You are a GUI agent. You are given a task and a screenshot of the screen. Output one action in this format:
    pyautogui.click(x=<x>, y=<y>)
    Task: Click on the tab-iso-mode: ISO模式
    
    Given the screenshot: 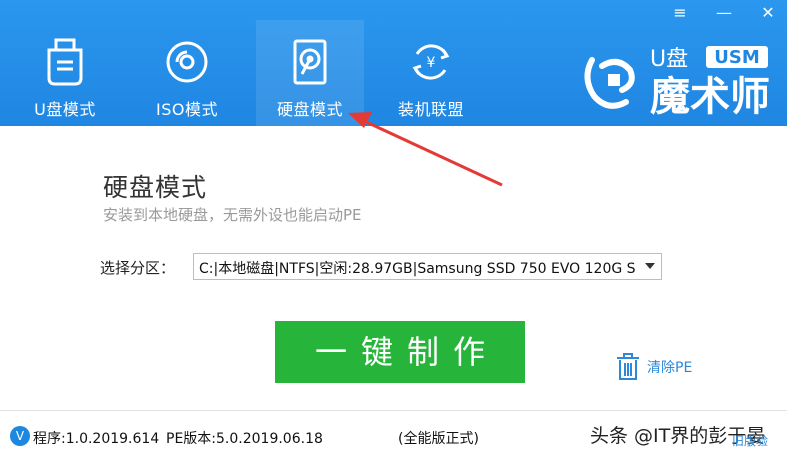 What is the action you would take?
    pyautogui.click(x=187, y=73)
    